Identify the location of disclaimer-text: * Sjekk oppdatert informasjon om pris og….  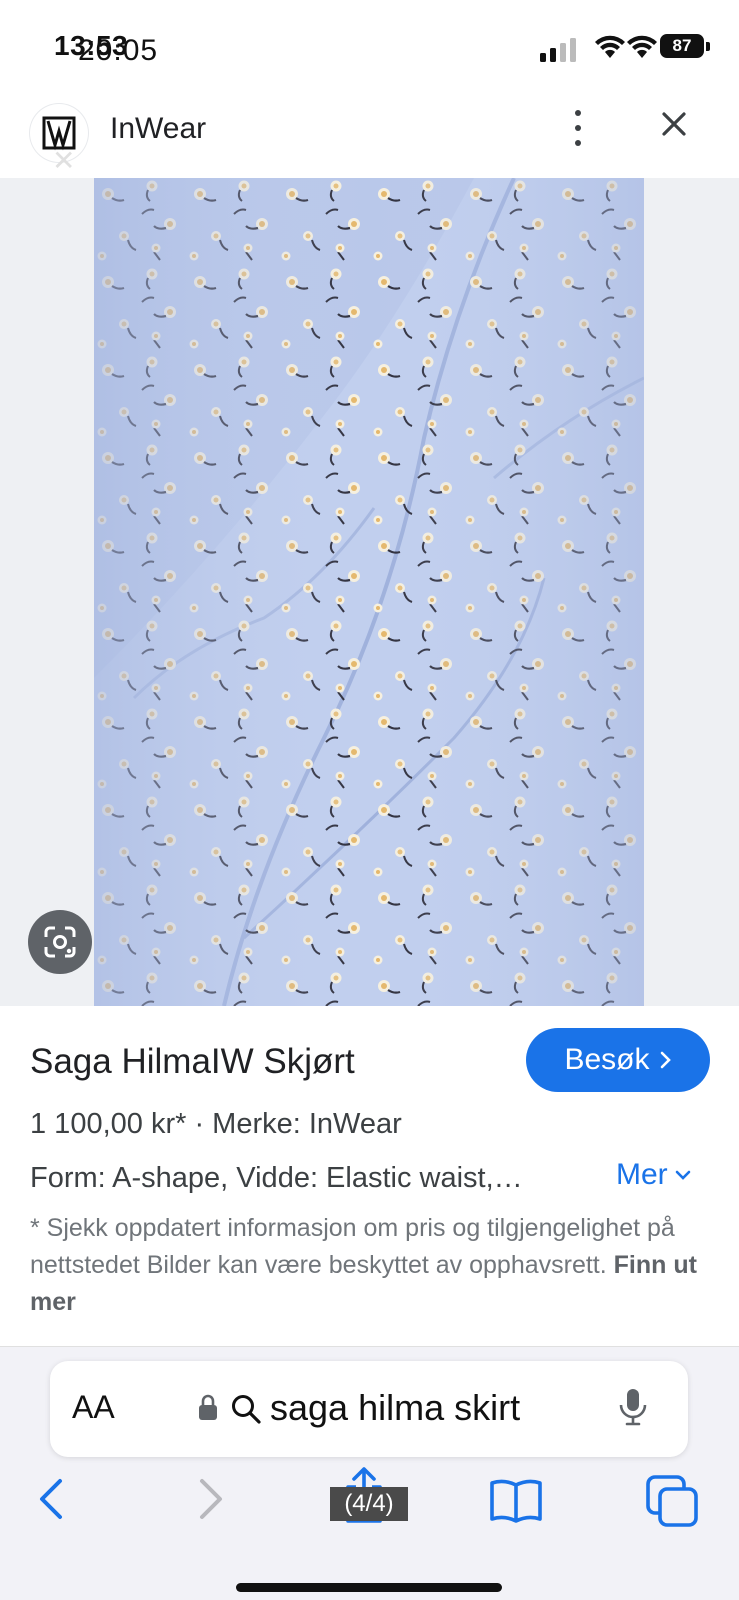
(352, 1246).